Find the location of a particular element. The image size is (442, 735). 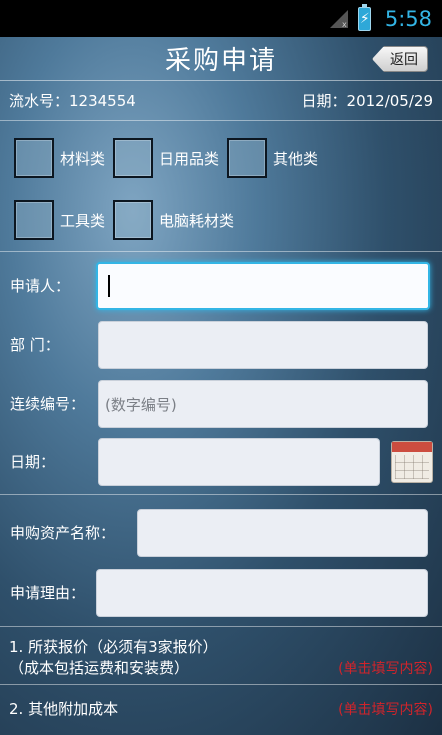

asset-name-row: 申购资产名称： is located at coordinates (221, 533).